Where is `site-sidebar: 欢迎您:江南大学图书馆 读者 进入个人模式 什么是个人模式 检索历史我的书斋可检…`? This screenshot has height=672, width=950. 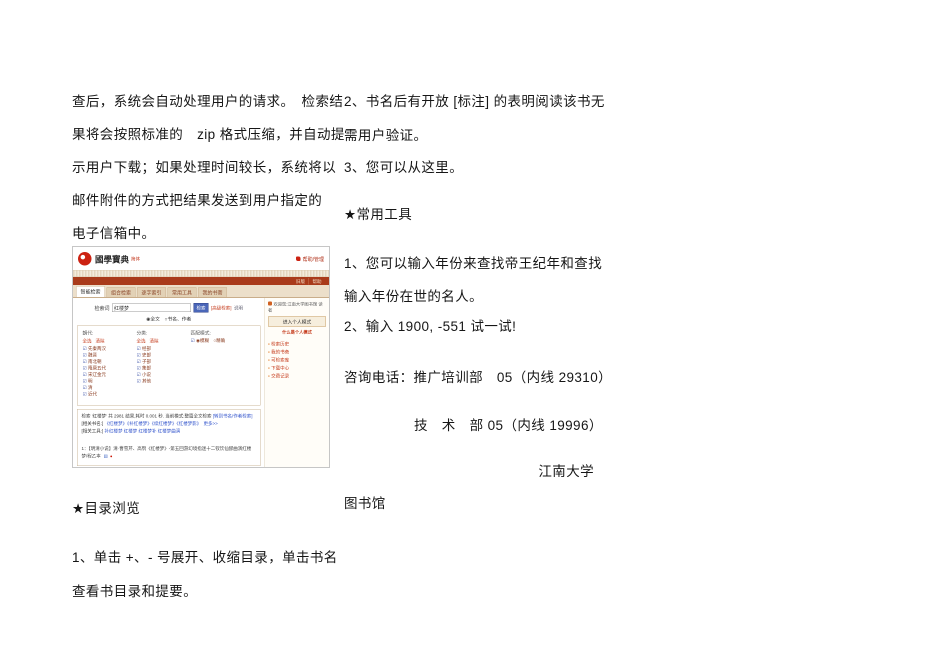
site-sidebar: 欢迎您:江南大学图书馆 读者 进入个人模式 什么是个人模式 检索历史我的书斋可检… is located at coordinates (296, 382).